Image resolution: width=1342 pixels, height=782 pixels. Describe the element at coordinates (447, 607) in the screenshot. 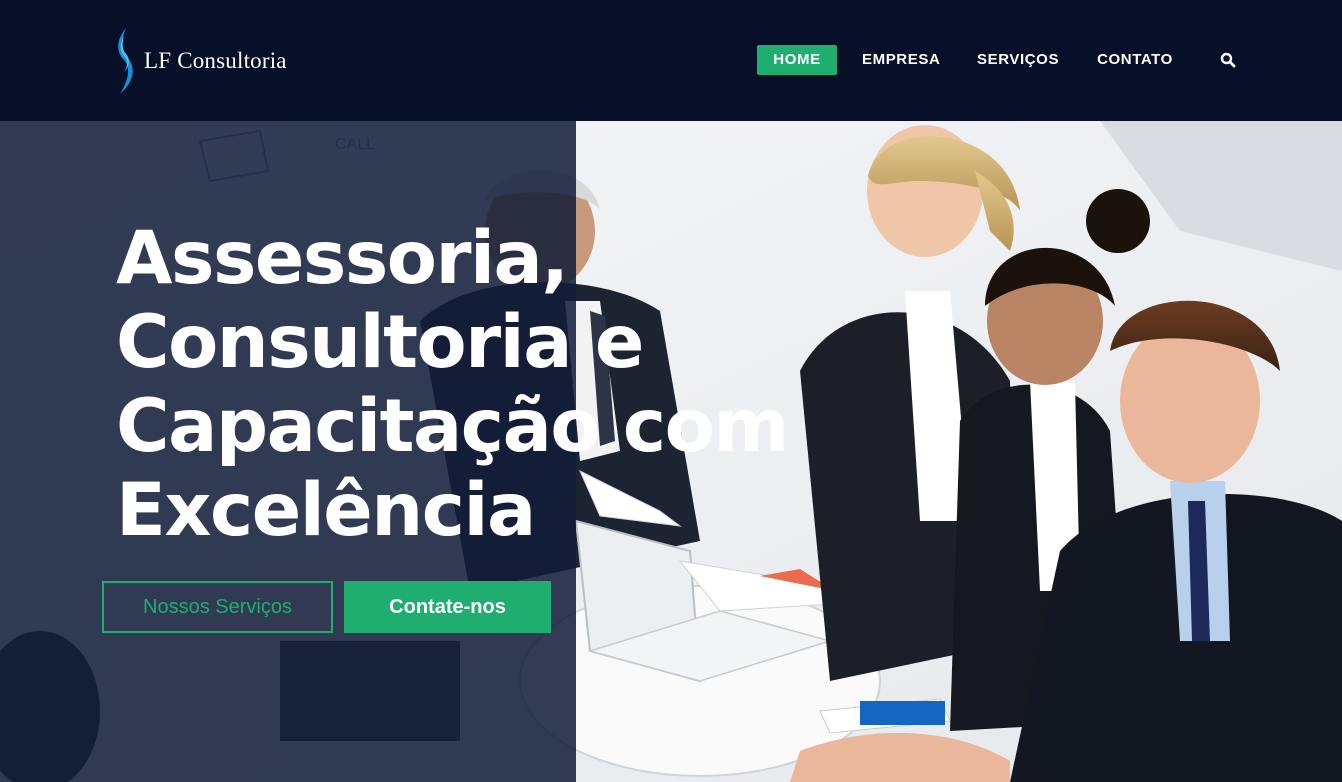

I see `contate-nos-button: Contate-nos` at that location.